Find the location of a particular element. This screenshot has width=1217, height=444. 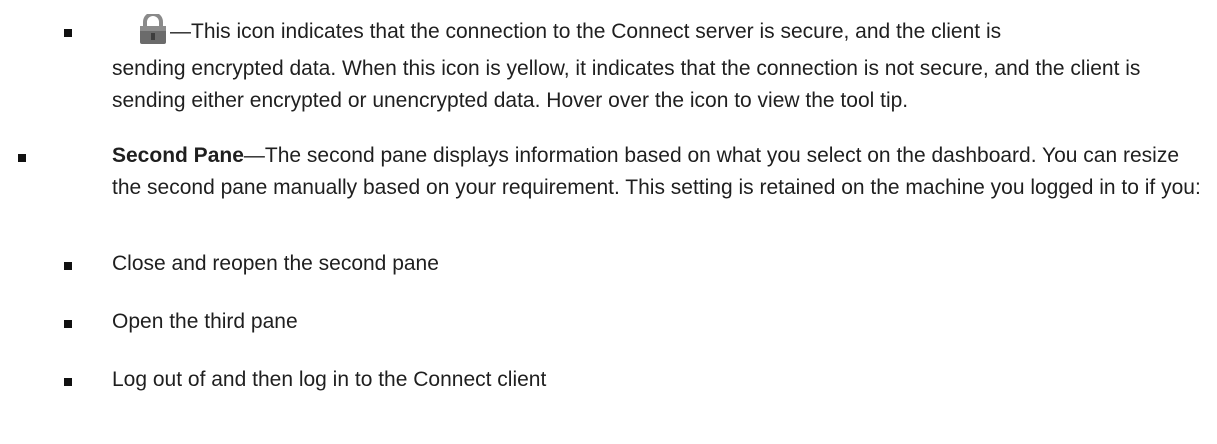

list-item: Close and reopen the second pane is located at coordinates (275, 263).